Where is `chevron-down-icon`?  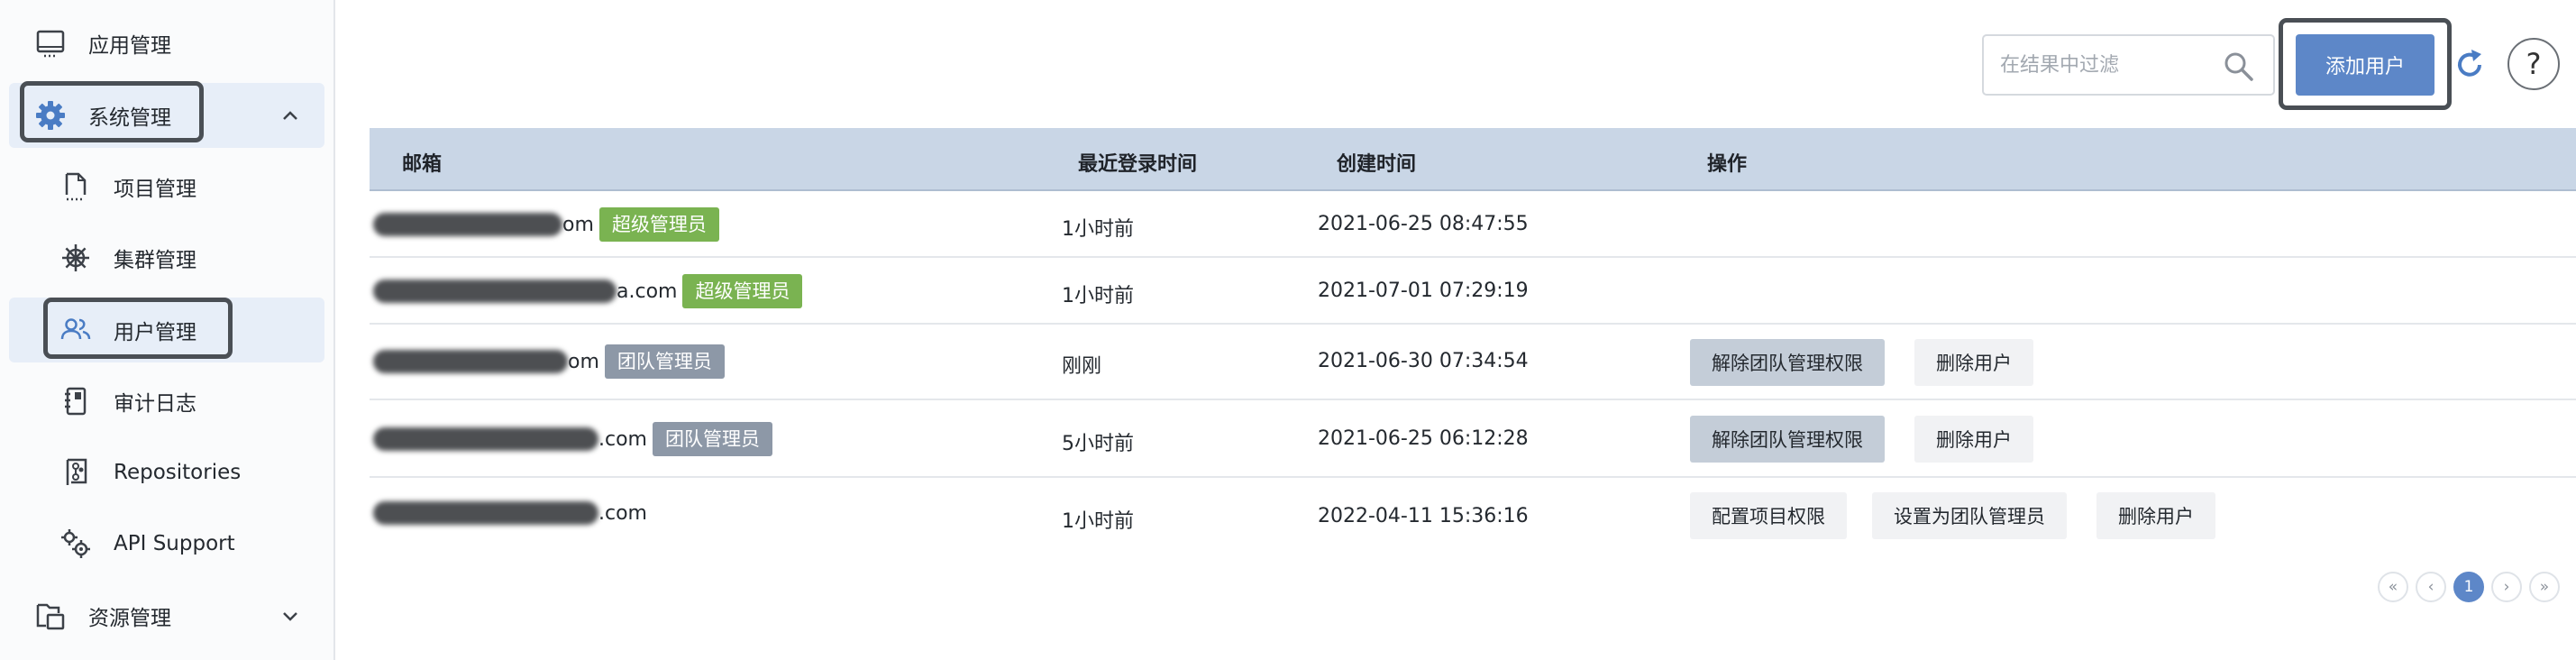
chevron-down-icon is located at coordinates (290, 616).